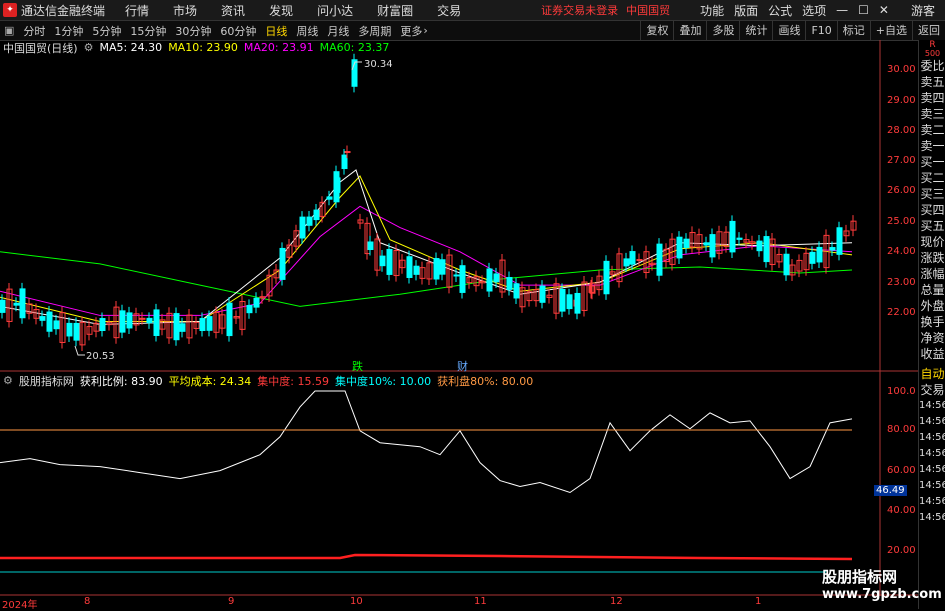 The width and height of the screenshot is (945, 611). I want to click on sidebar-change-pct: 涨幅, so click(932, 274).